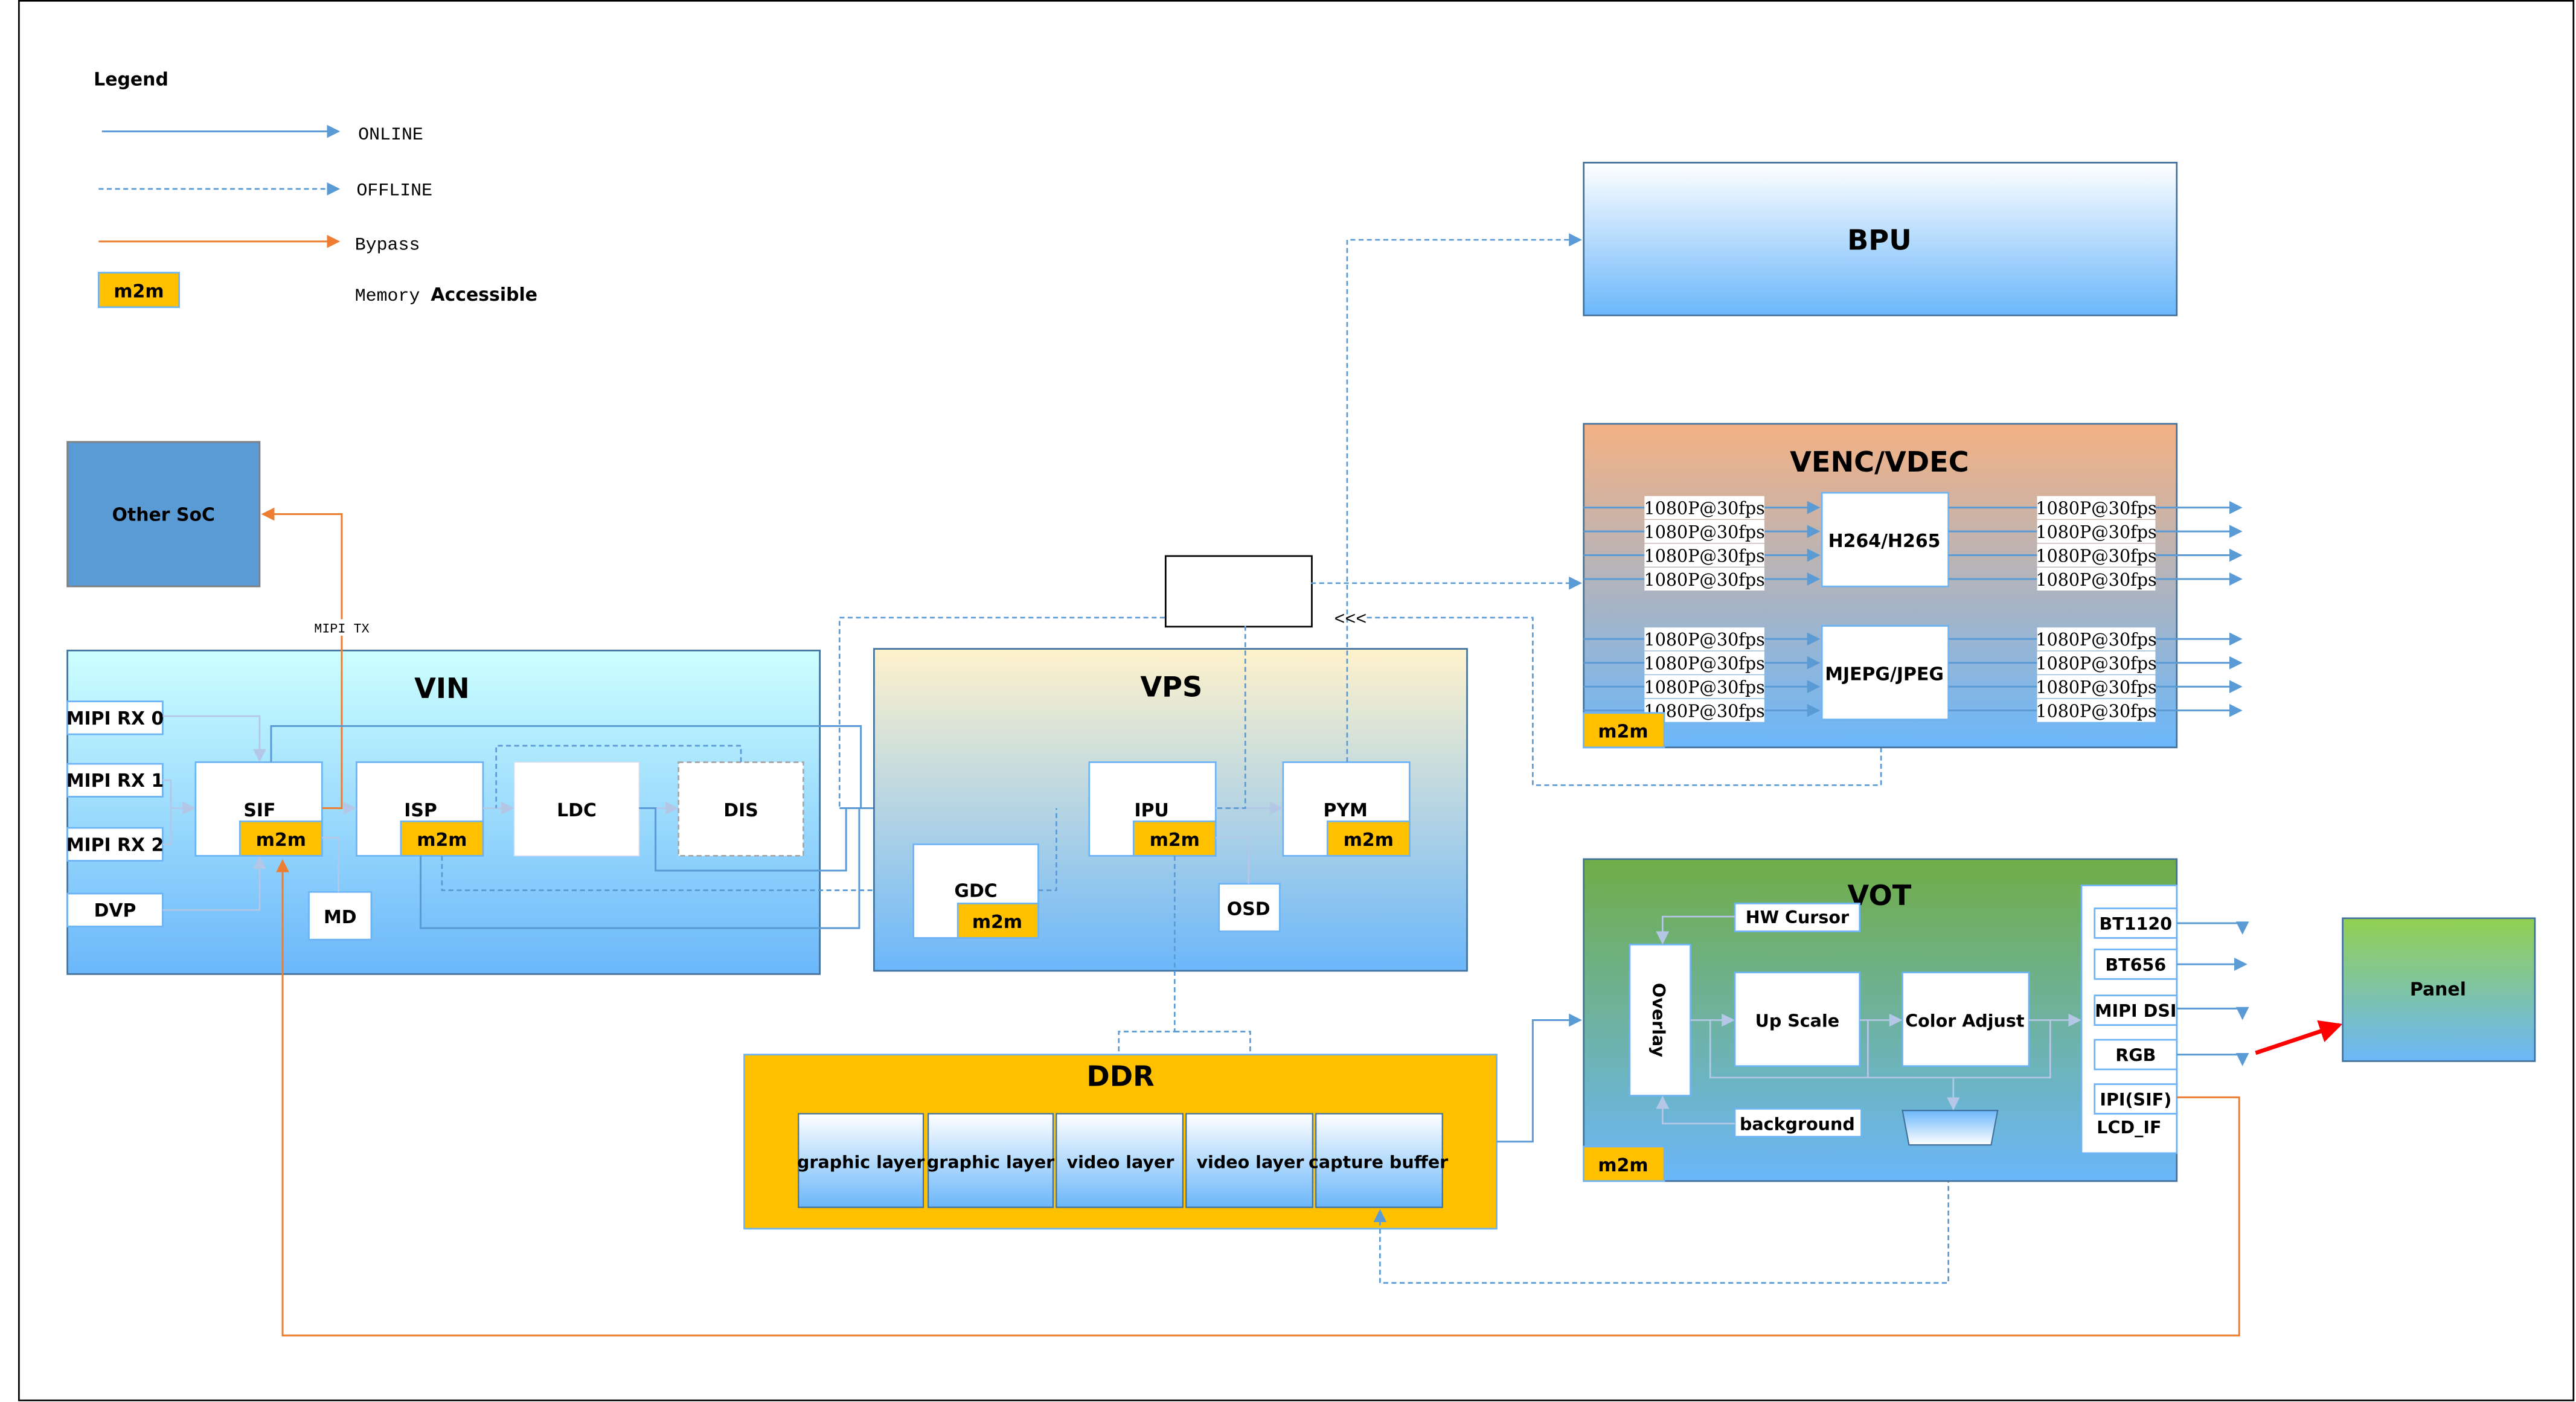  What do you see at coordinates (1623, 1166) in the screenshot?
I see `vot-m2m-label: m2m` at bounding box center [1623, 1166].